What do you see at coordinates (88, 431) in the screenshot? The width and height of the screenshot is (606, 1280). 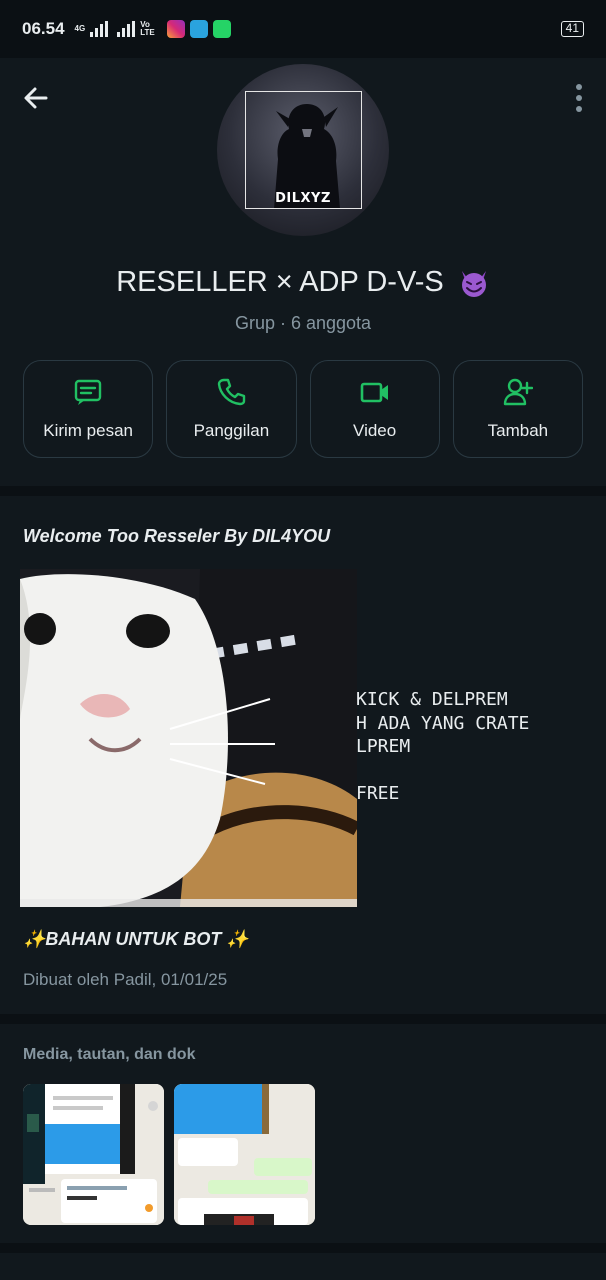 I see `send-message-label: Kirim pesan` at bounding box center [88, 431].